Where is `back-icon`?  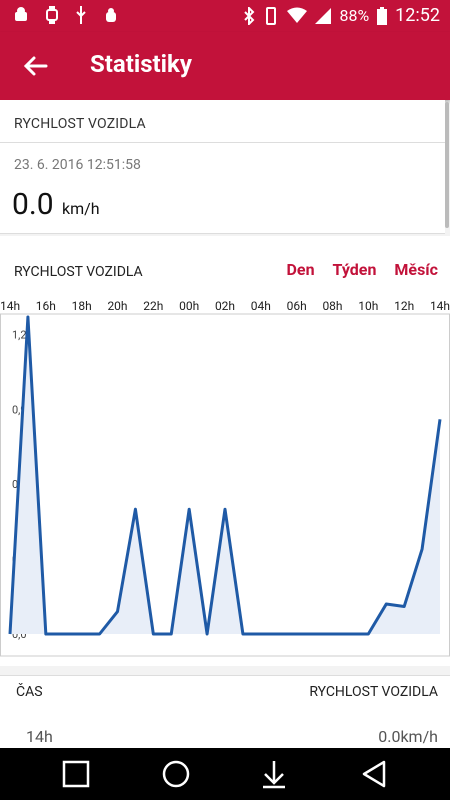 back-icon is located at coordinates (374, 774).